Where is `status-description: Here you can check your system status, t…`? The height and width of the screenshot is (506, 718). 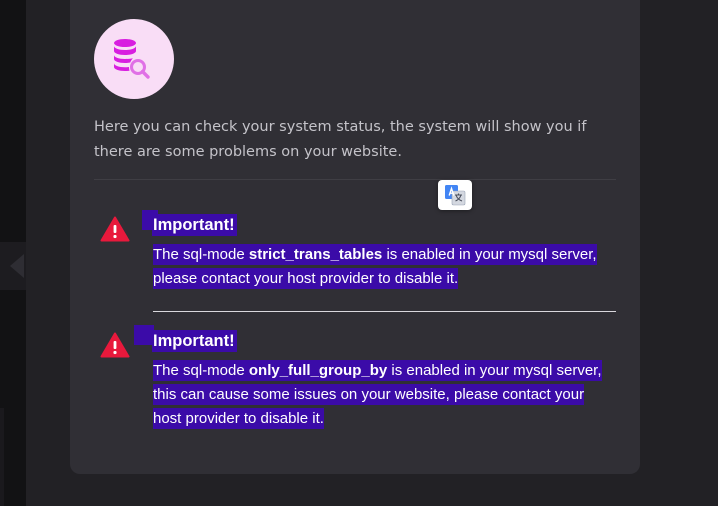 status-description: Here you can check your system status, t… is located at coordinates (340, 139).